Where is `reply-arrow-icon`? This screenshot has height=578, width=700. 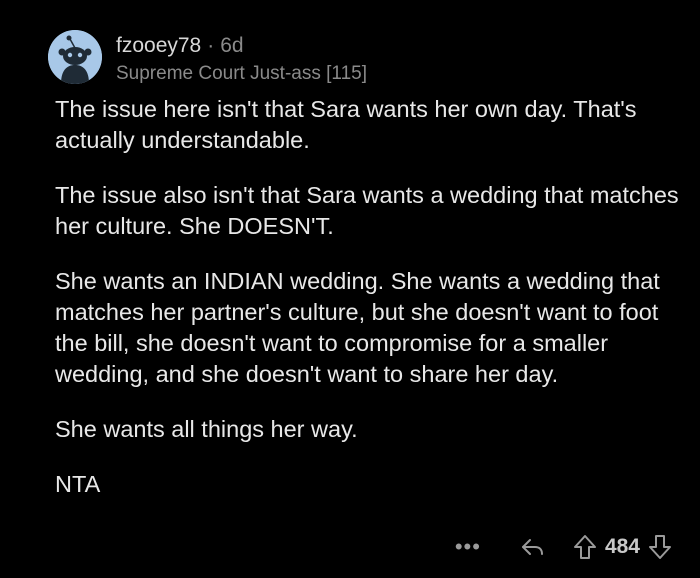 reply-arrow-icon is located at coordinates (532, 547).